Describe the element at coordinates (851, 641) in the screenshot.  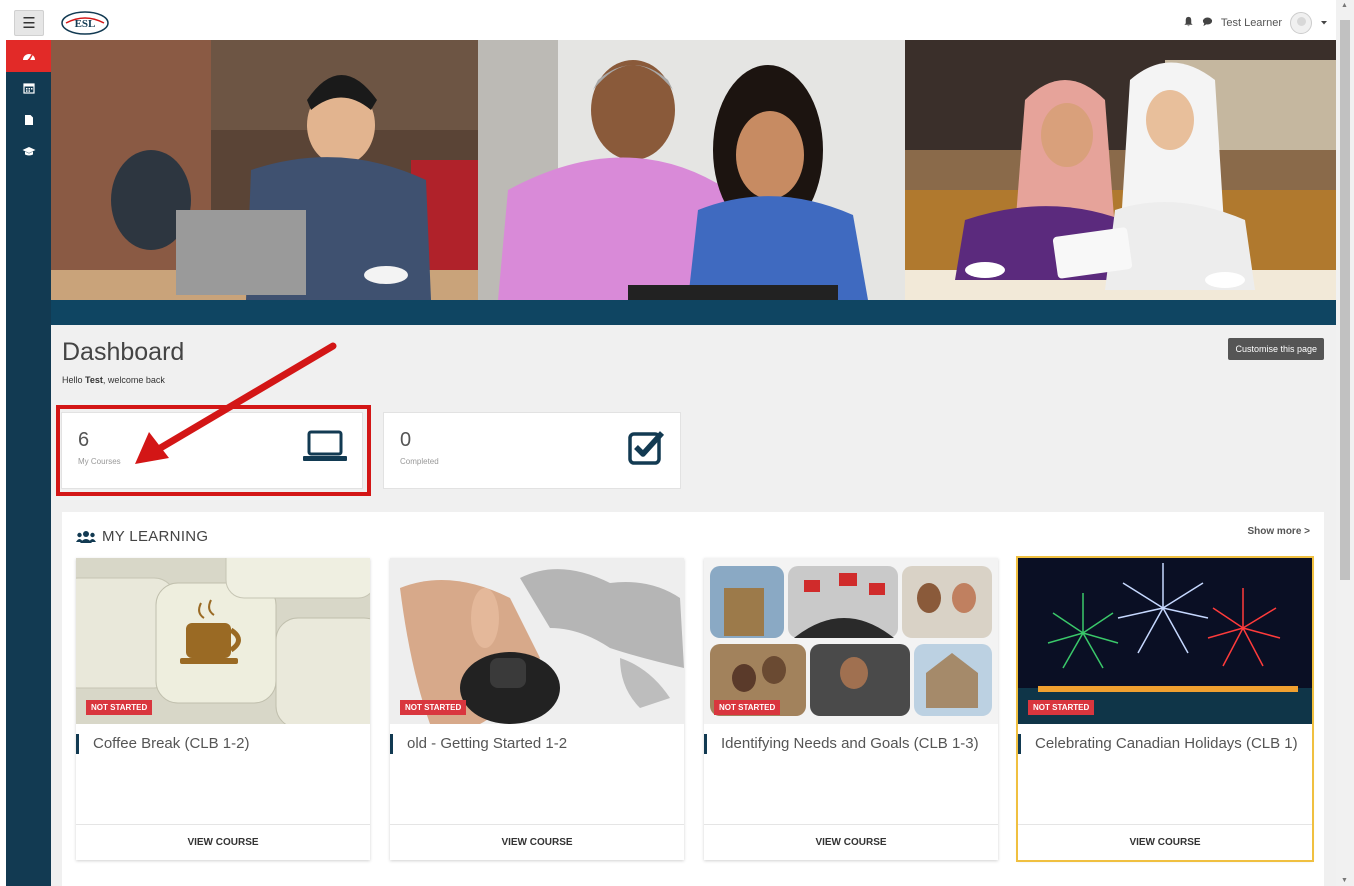
I see `course-image-identifying-needs: NOT STARTED` at that location.